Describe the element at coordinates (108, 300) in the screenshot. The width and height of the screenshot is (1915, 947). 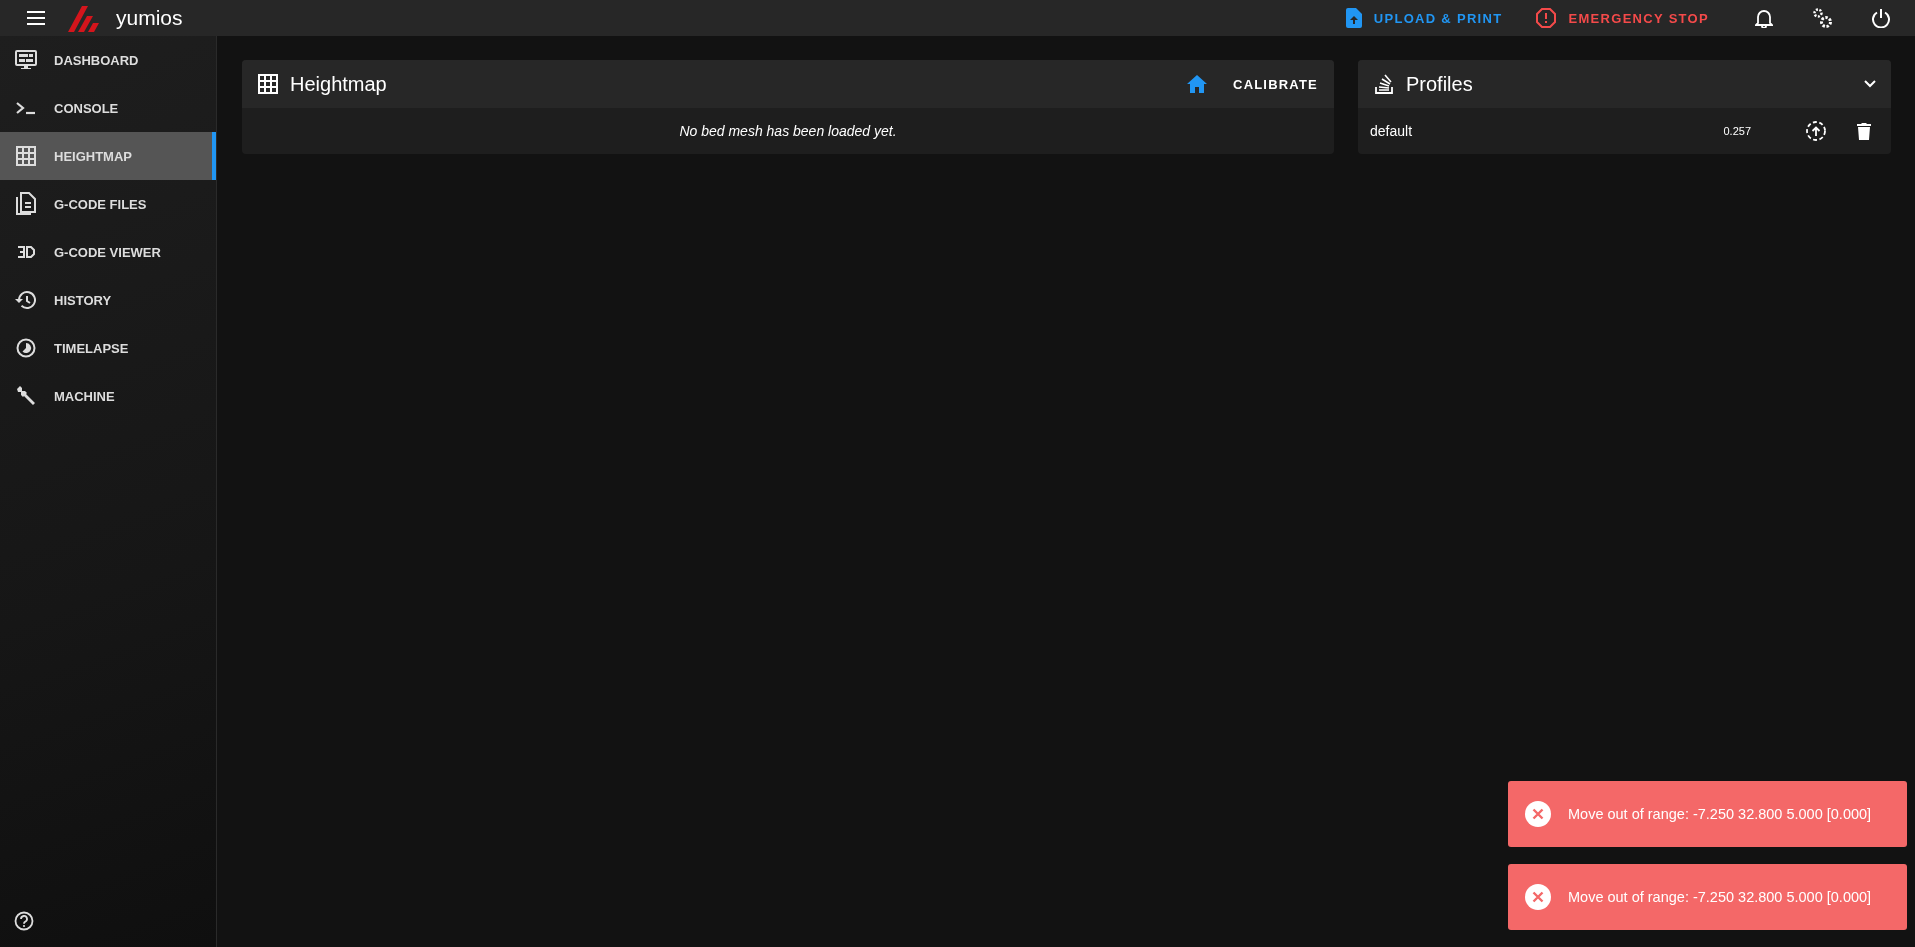
I see `sidebar-item: HISTORY` at that location.